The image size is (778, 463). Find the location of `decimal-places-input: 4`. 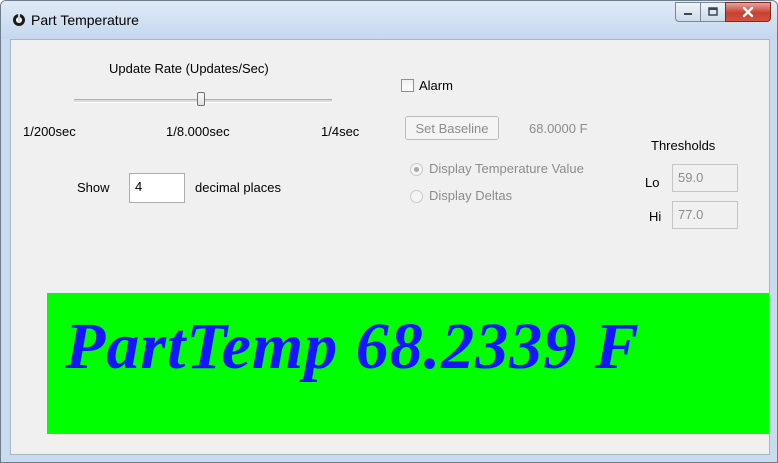

decimal-places-input: 4 is located at coordinates (157, 188).